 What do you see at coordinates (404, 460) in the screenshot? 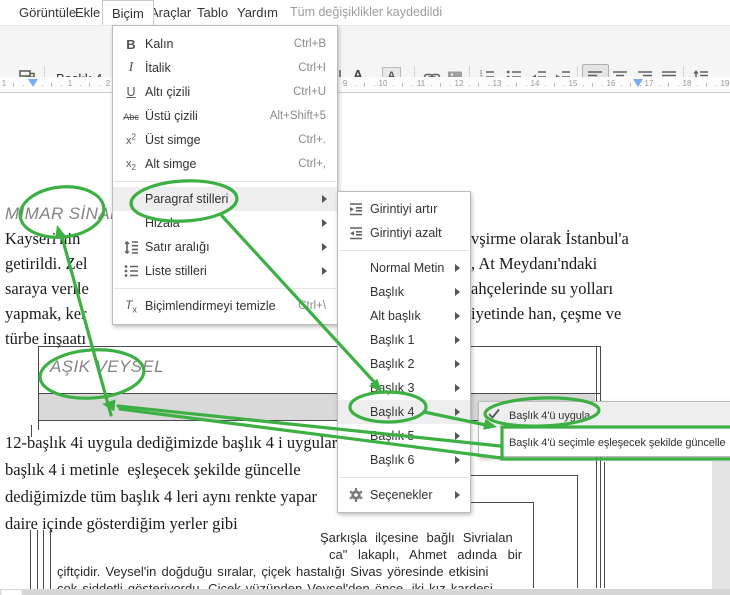
I see `styles-menu-item-ba-l-k-6: Başlık 6` at bounding box center [404, 460].